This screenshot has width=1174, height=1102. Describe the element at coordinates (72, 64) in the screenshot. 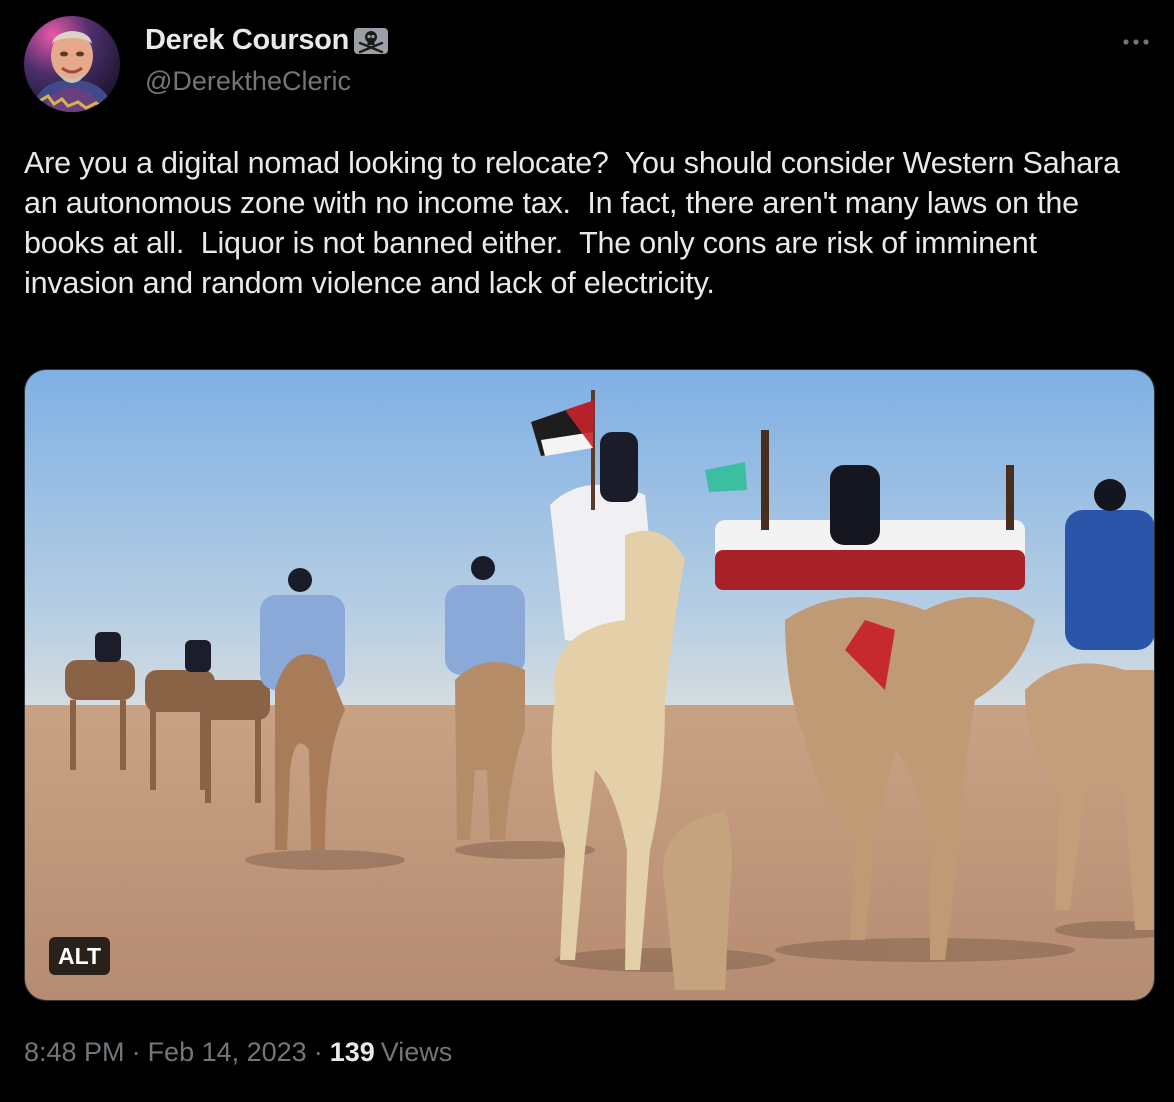

I see `avatar` at that location.